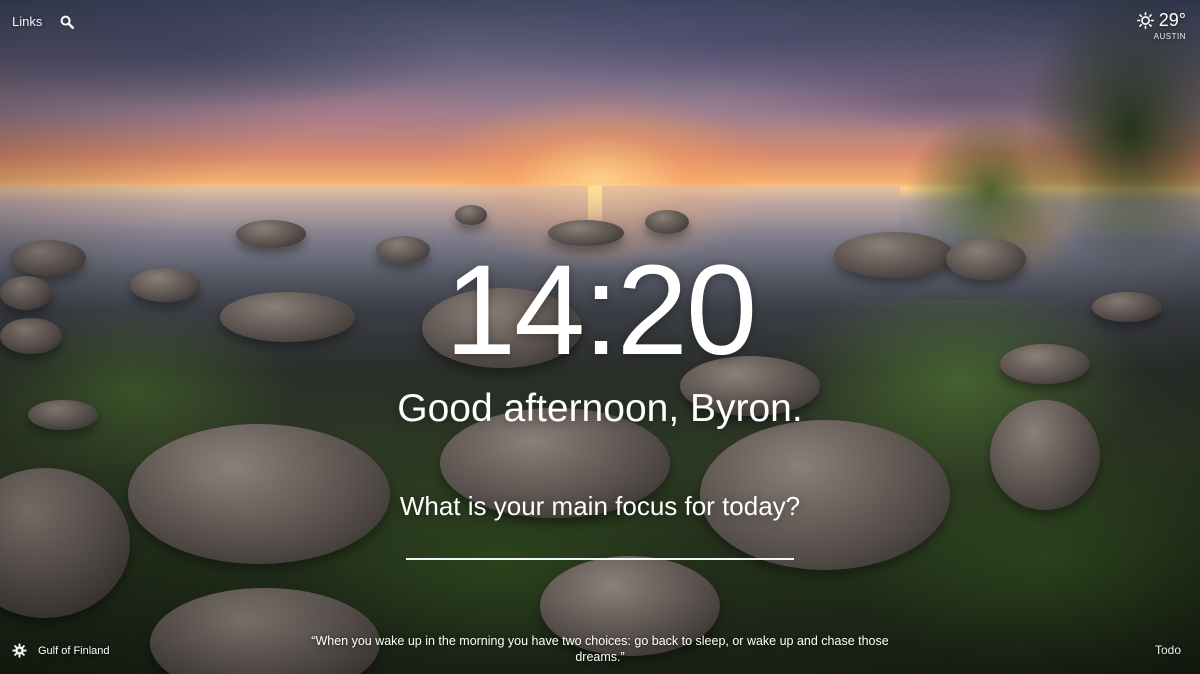 The image size is (1200, 674). I want to click on focus-question: What is your main focus for today?, so click(600, 506).